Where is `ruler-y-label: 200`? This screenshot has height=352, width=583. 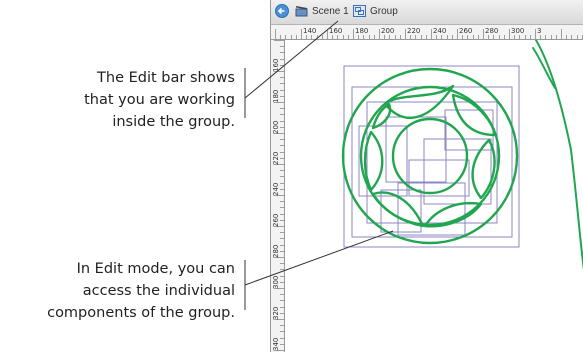
ruler-y-label: 200 is located at coordinates (276, 127).